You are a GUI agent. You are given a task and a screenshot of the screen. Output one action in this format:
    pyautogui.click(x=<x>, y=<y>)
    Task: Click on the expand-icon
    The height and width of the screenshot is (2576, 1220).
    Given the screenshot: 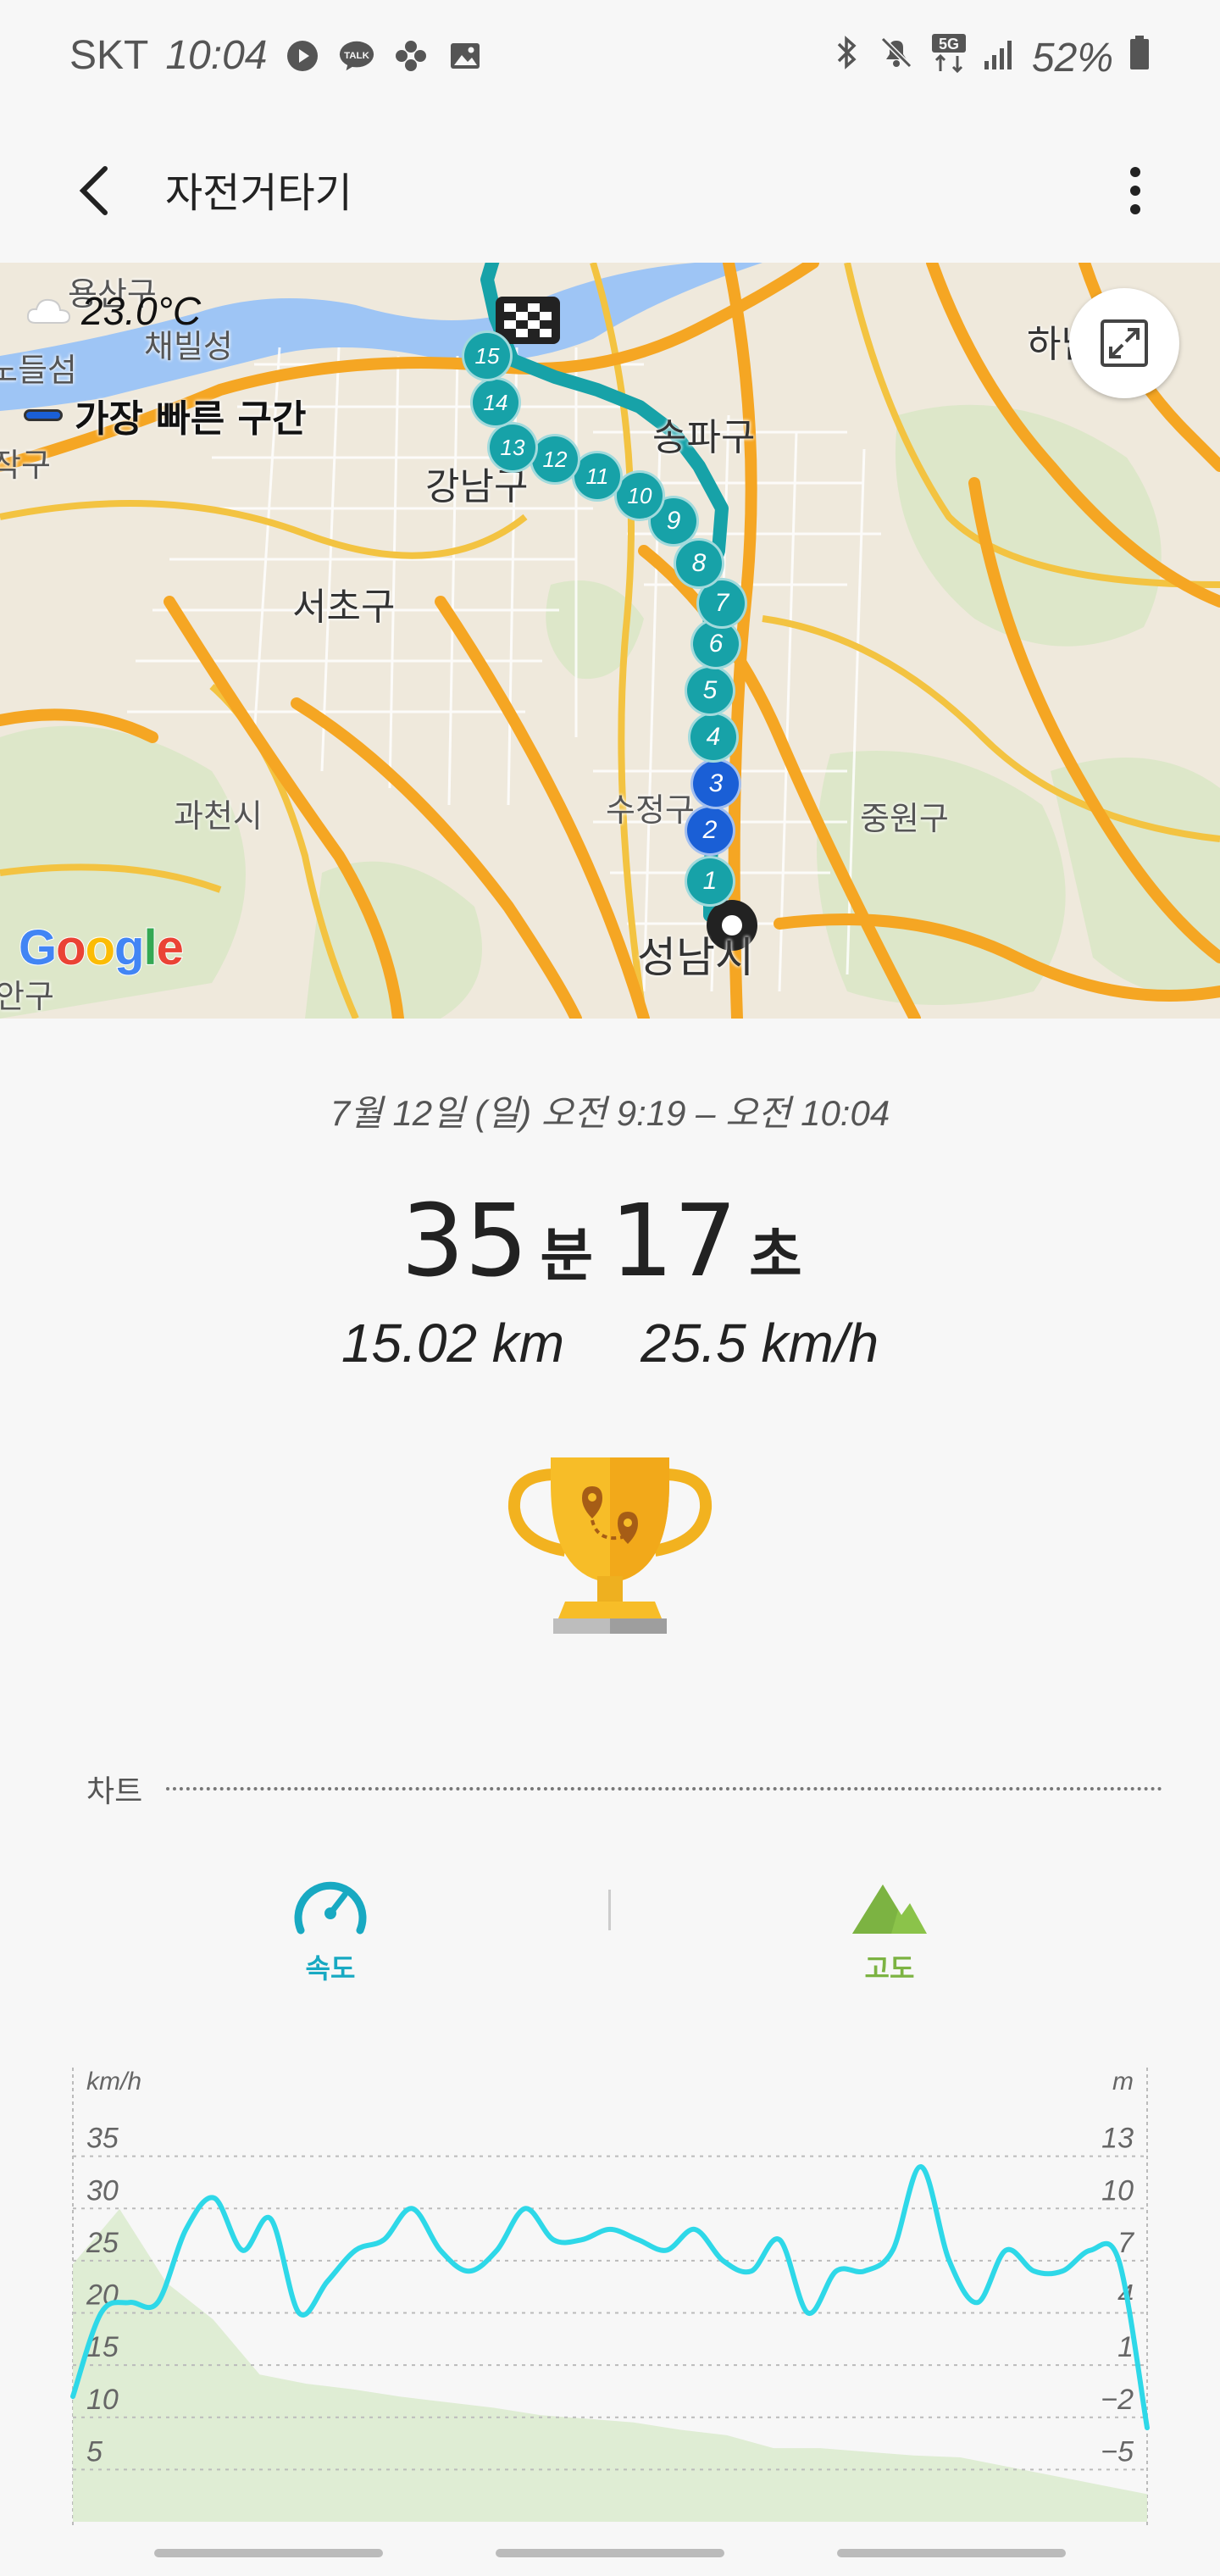 What is the action you would take?
    pyautogui.click(x=1124, y=343)
    